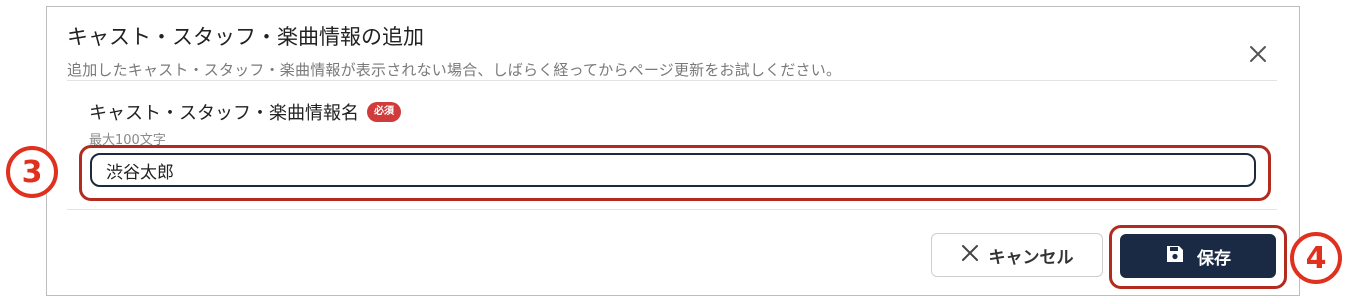  Describe the element at coordinates (1316, 258) in the screenshot. I see `step-4-marker: 4` at that location.